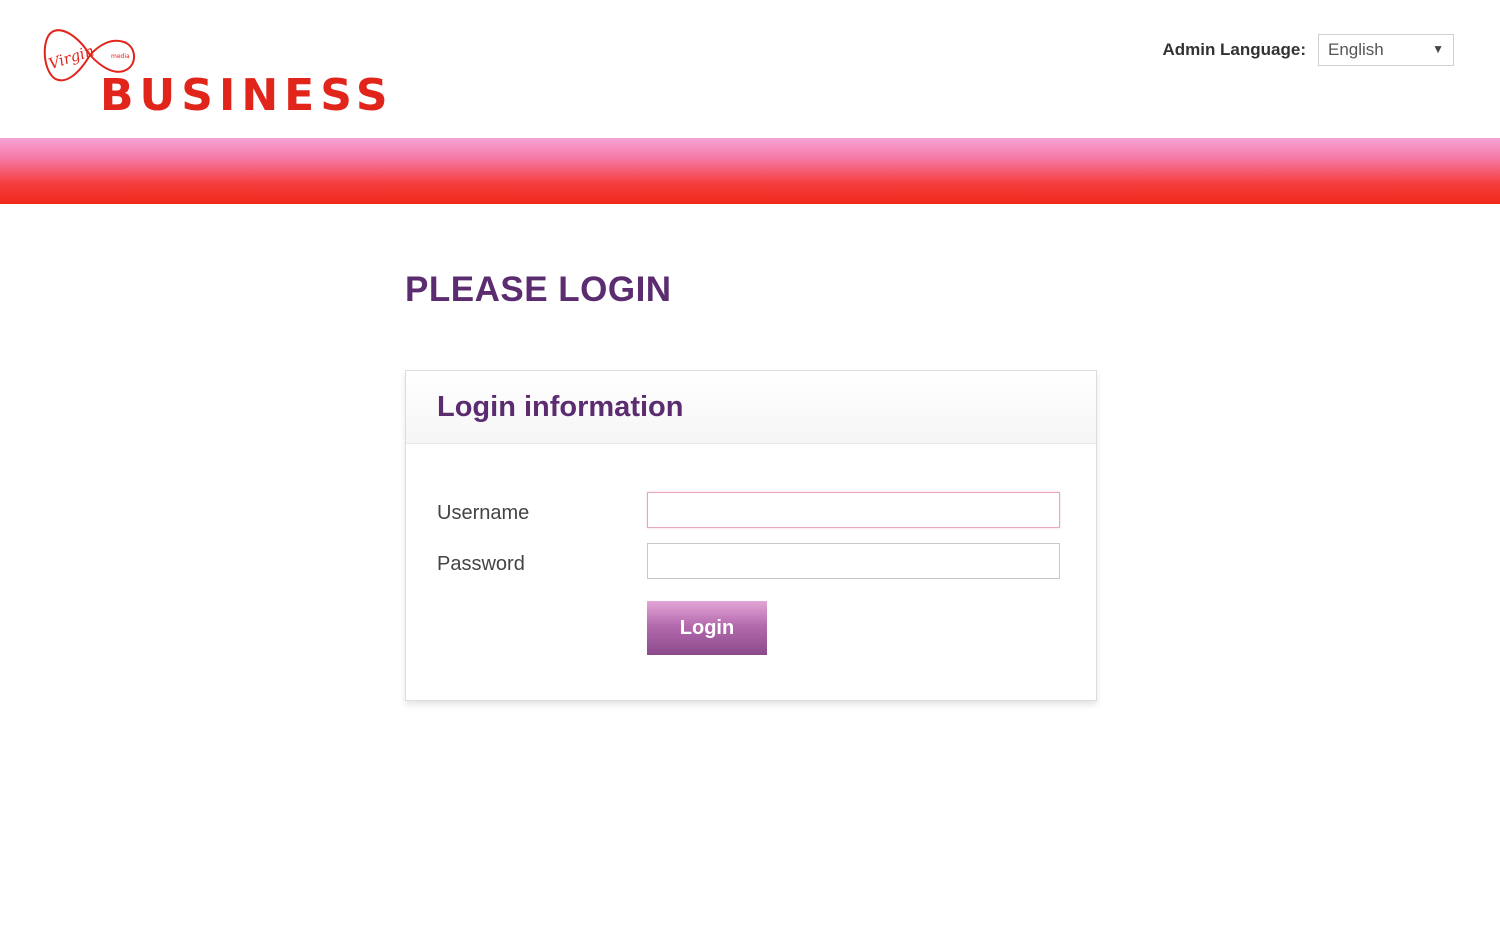  I want to click on admin-language-value: English, so click(1356, 49).